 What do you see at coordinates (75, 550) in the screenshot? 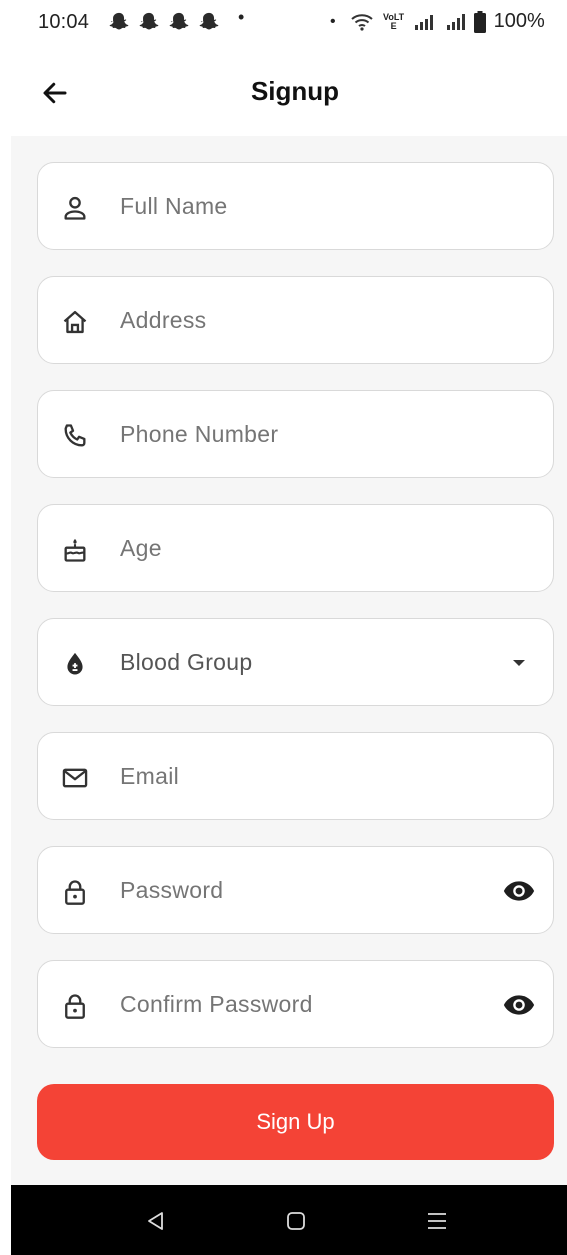
I see `cake-icon` at bounding box center [75, 550].